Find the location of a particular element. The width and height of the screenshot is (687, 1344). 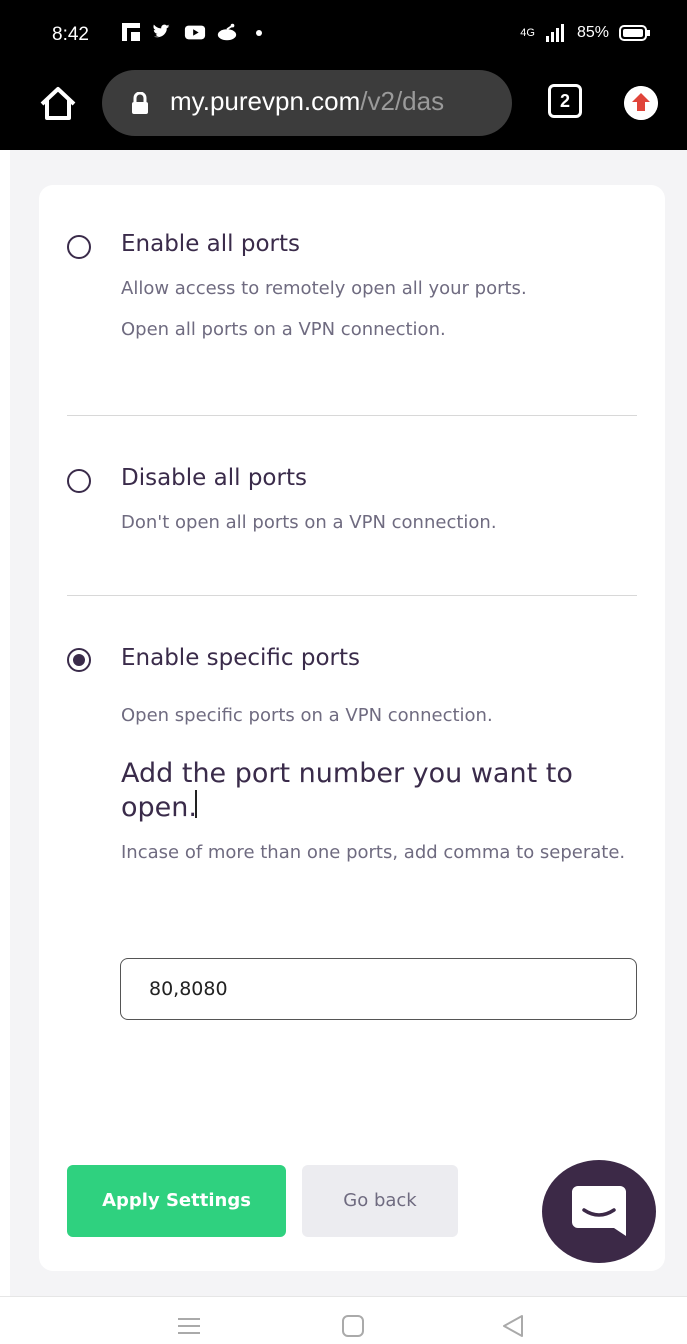

option-description: Open specific ports on a VPN connection. is located at coordinates (307, 715).